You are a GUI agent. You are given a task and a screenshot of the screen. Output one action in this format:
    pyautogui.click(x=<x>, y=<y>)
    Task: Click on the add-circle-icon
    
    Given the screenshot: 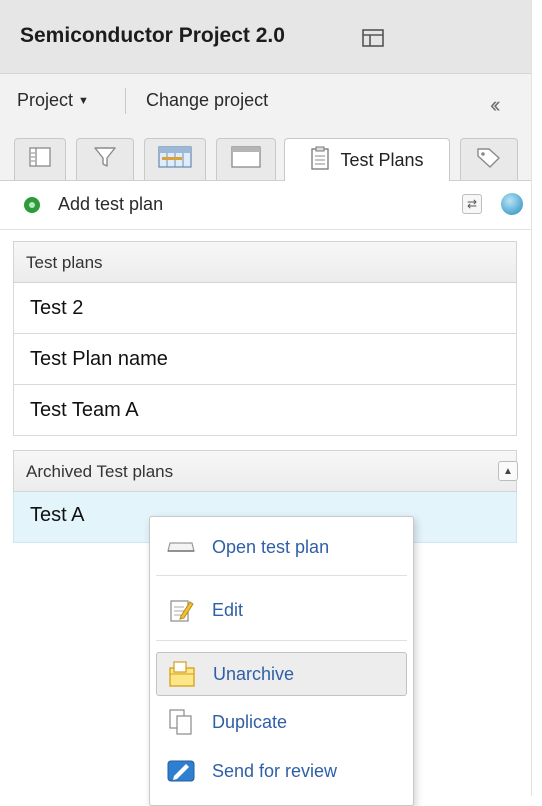 What is the action you would take?
    pyautogui.click(x=32, y=205)
    